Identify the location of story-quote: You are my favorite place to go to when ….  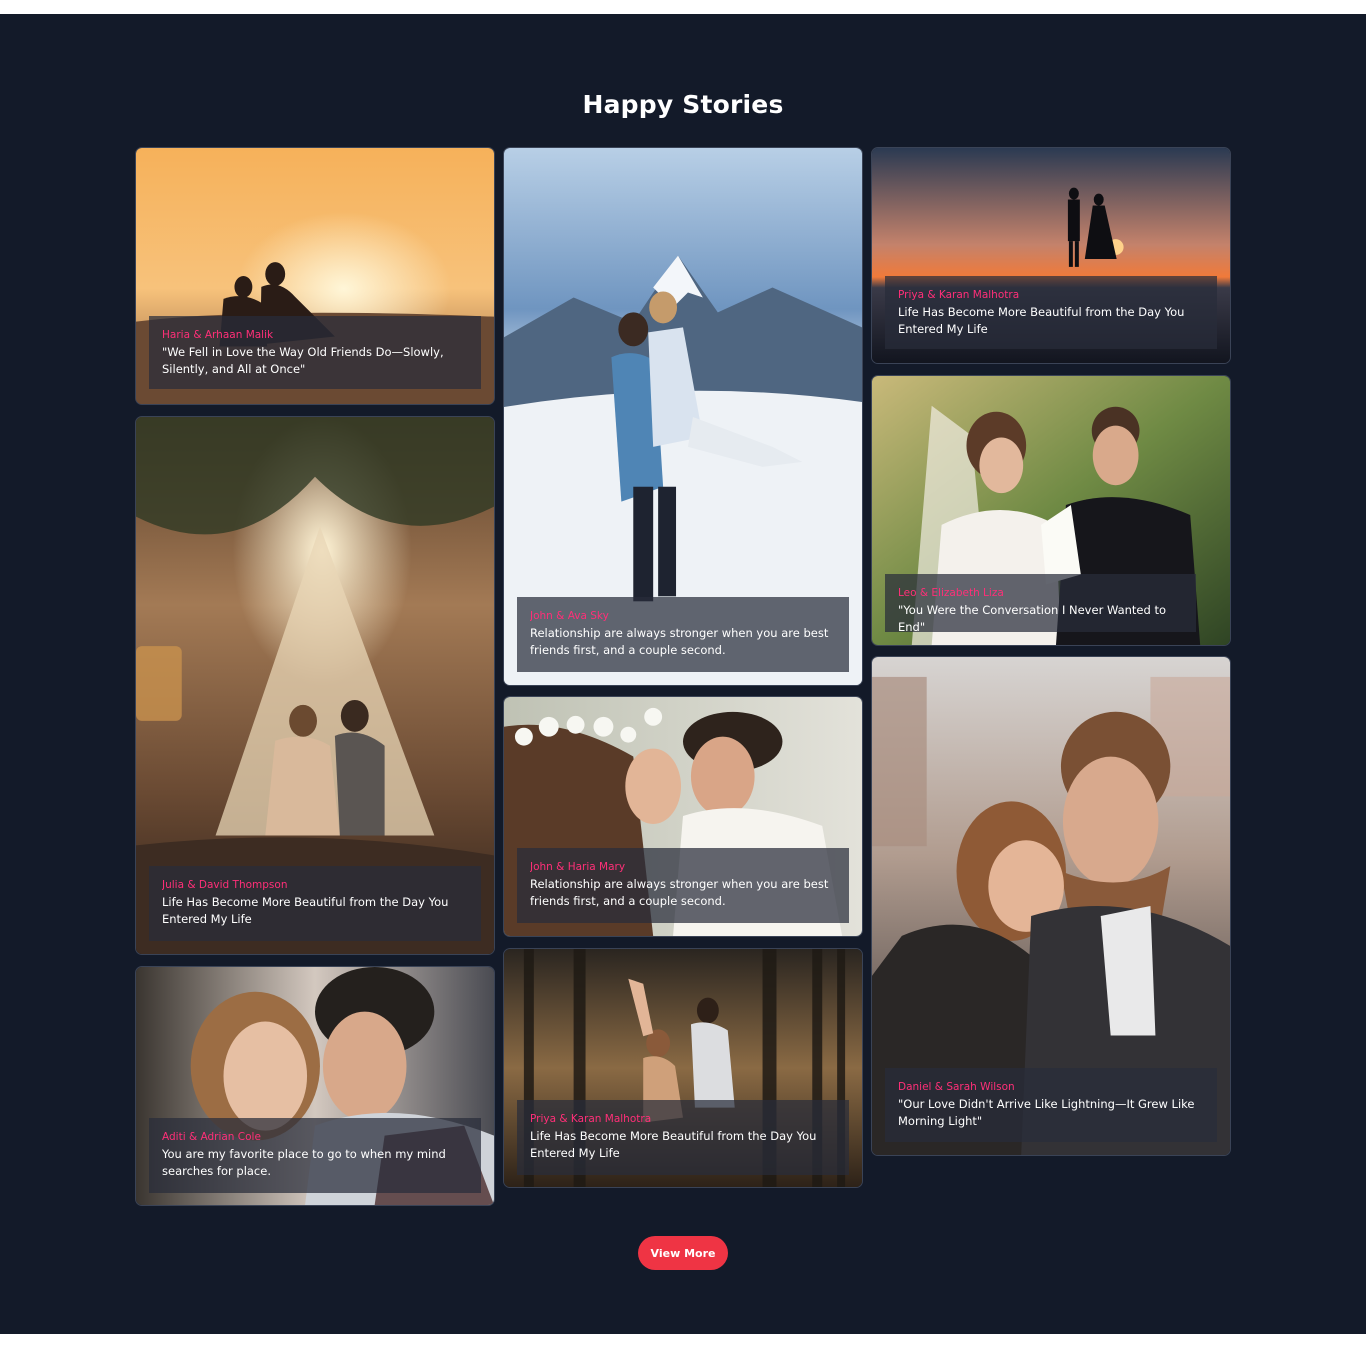
(304, 1162).